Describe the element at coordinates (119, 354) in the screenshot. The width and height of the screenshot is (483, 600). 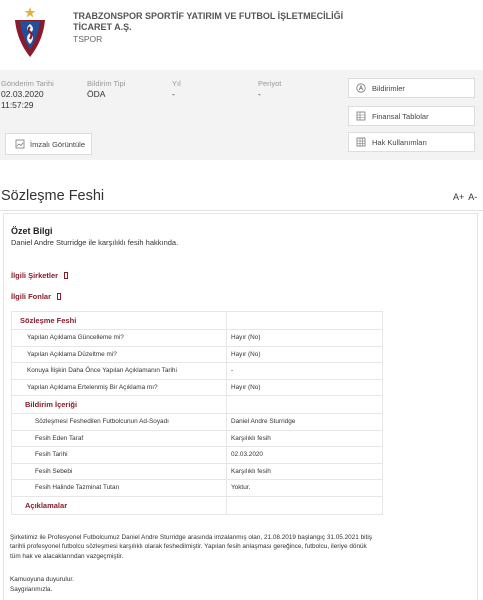
I see `question-cell: Yapılan Açıklama Düzeltme mi?` at that location.